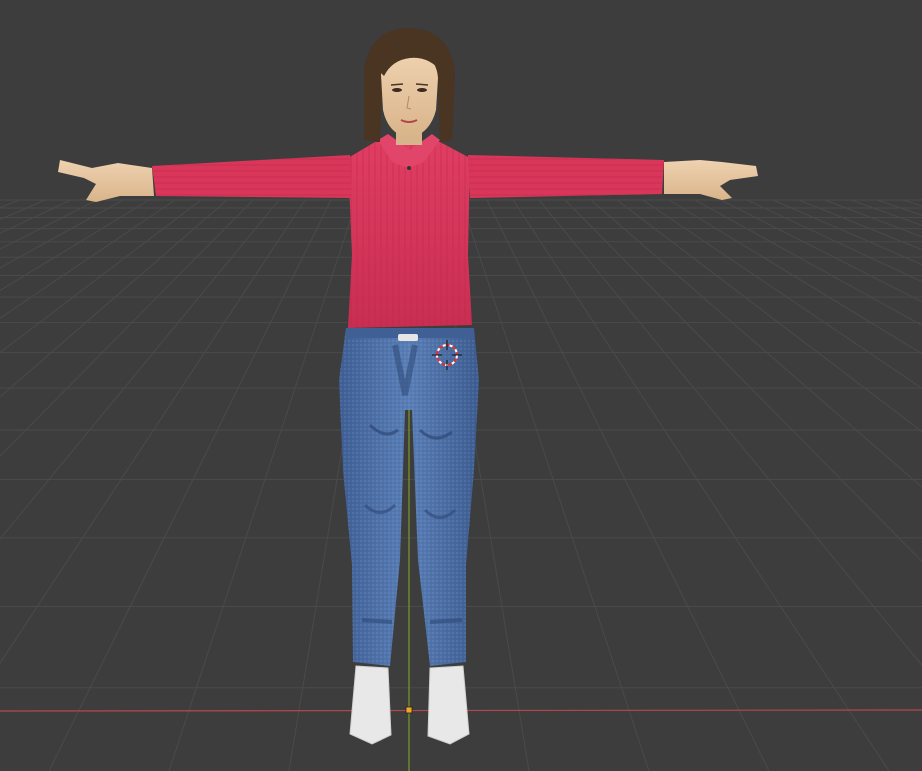 This screenshot has height=771, width=922. What do you see at coordinates (106, 181) in the screenshot?
I see `left-hand` at bounding box center [106, 181].